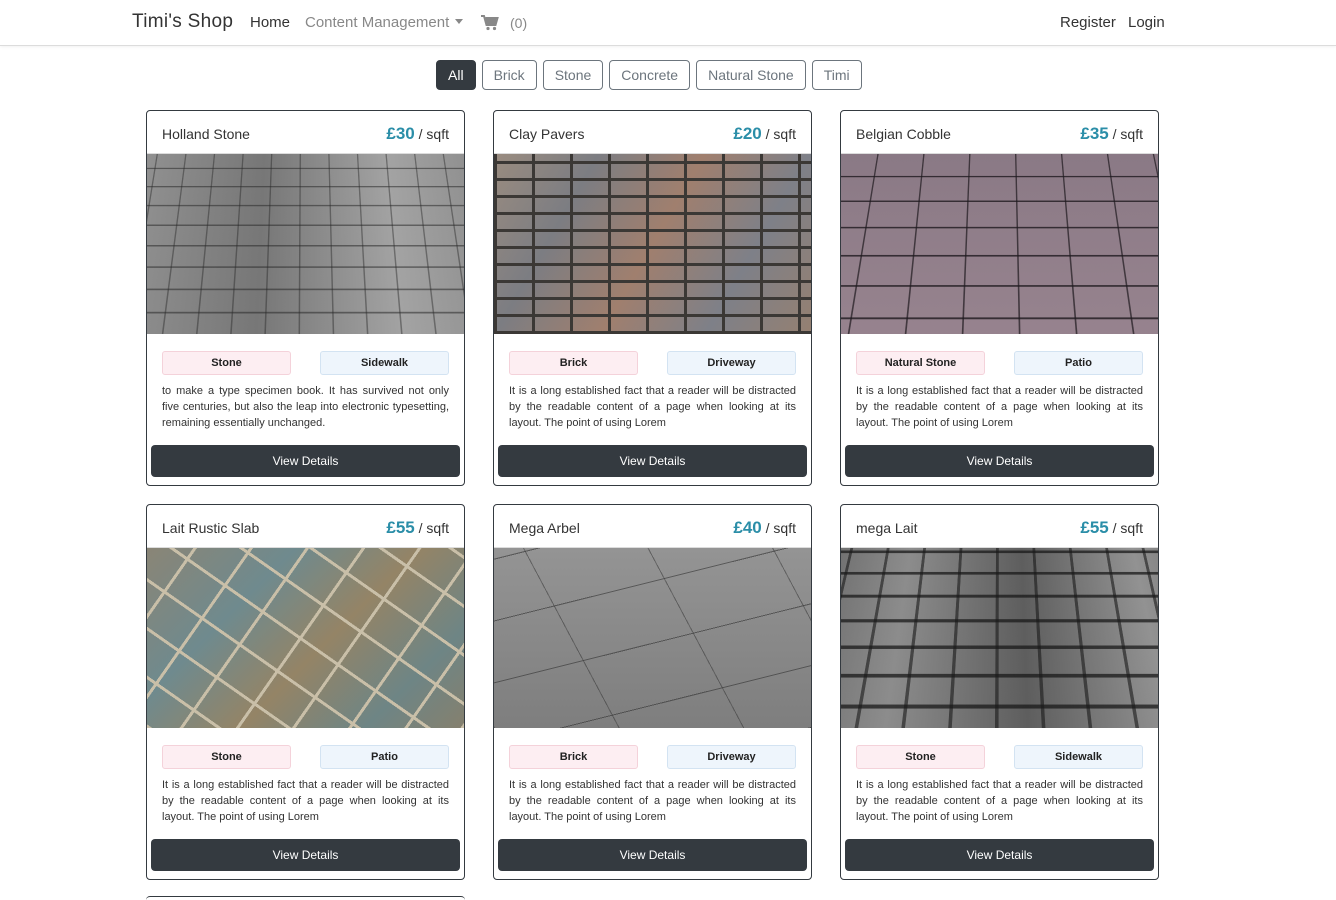 Image resolution: width=1336 pixels, height=900 pixels. I want to click on card-header: Clay Pavers £20 / sqft, so click(652, 132).